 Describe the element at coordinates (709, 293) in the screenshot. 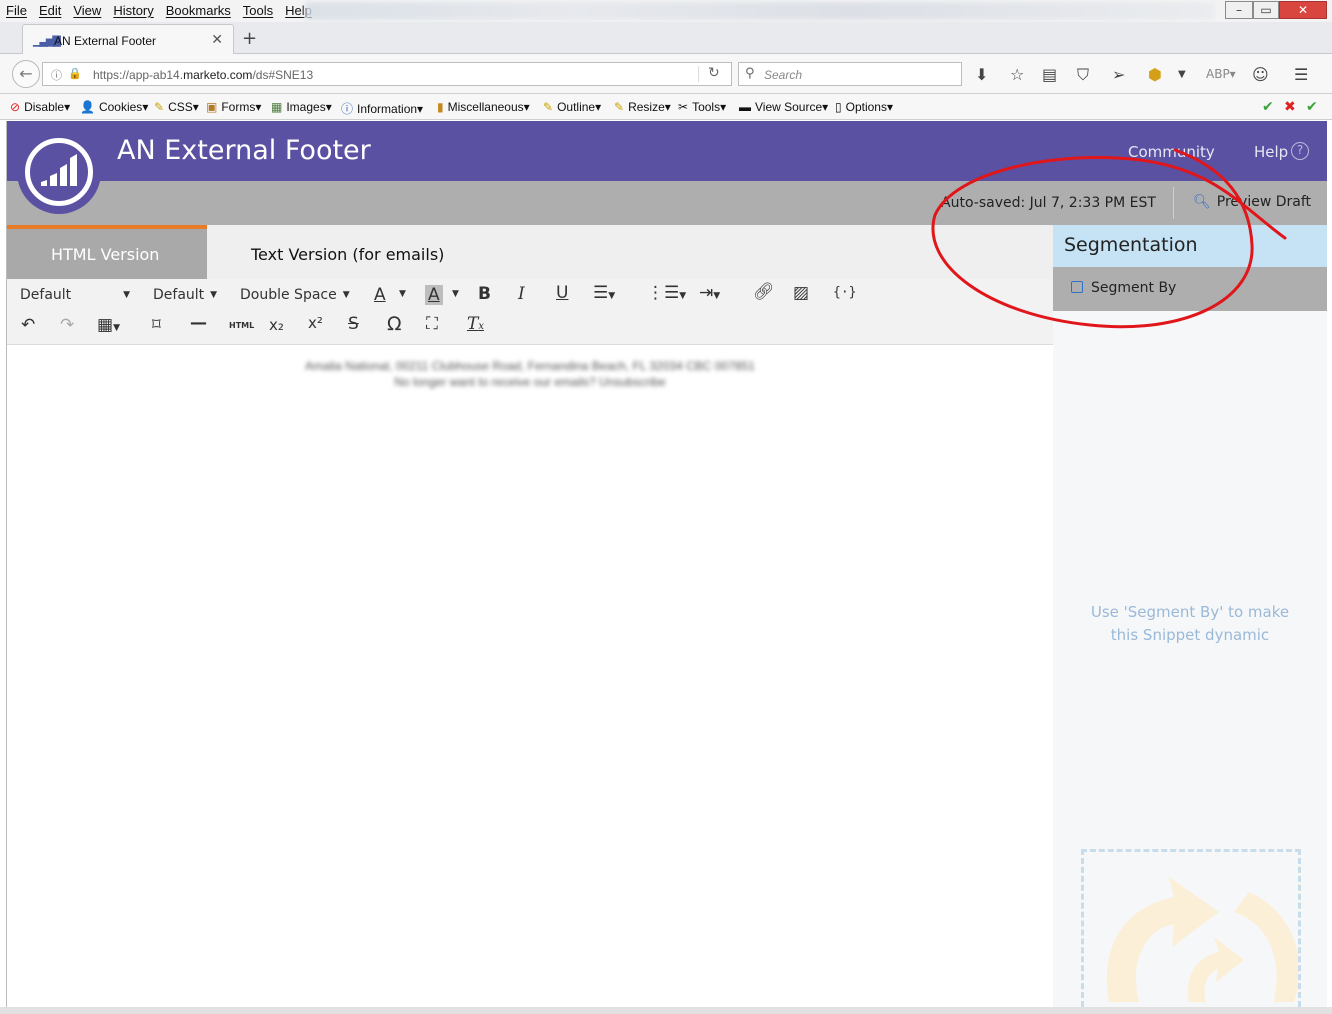

I see `indent-icon: ⇥▼` at that location.